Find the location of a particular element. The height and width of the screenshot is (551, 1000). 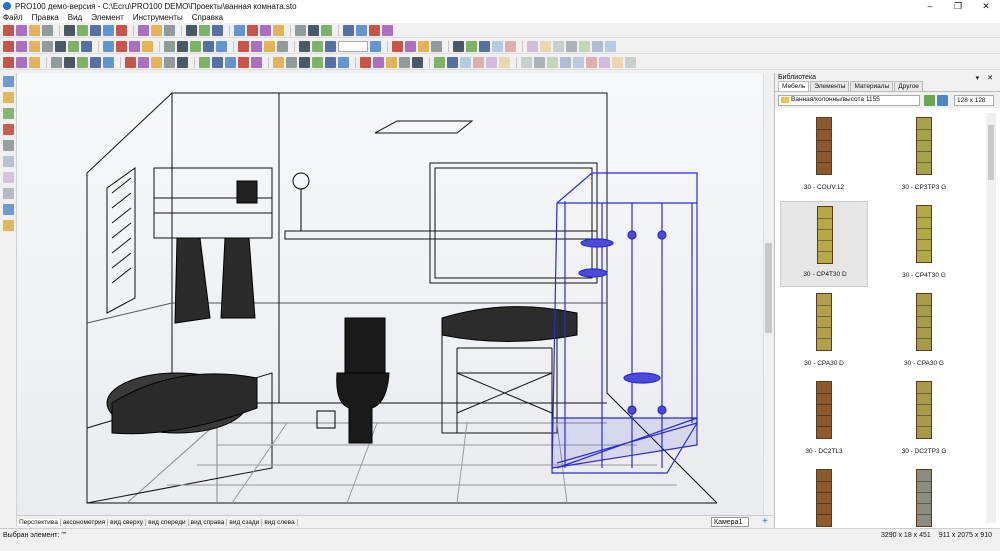

menu-tools: Инструменты is located at coordinates (158, 17).